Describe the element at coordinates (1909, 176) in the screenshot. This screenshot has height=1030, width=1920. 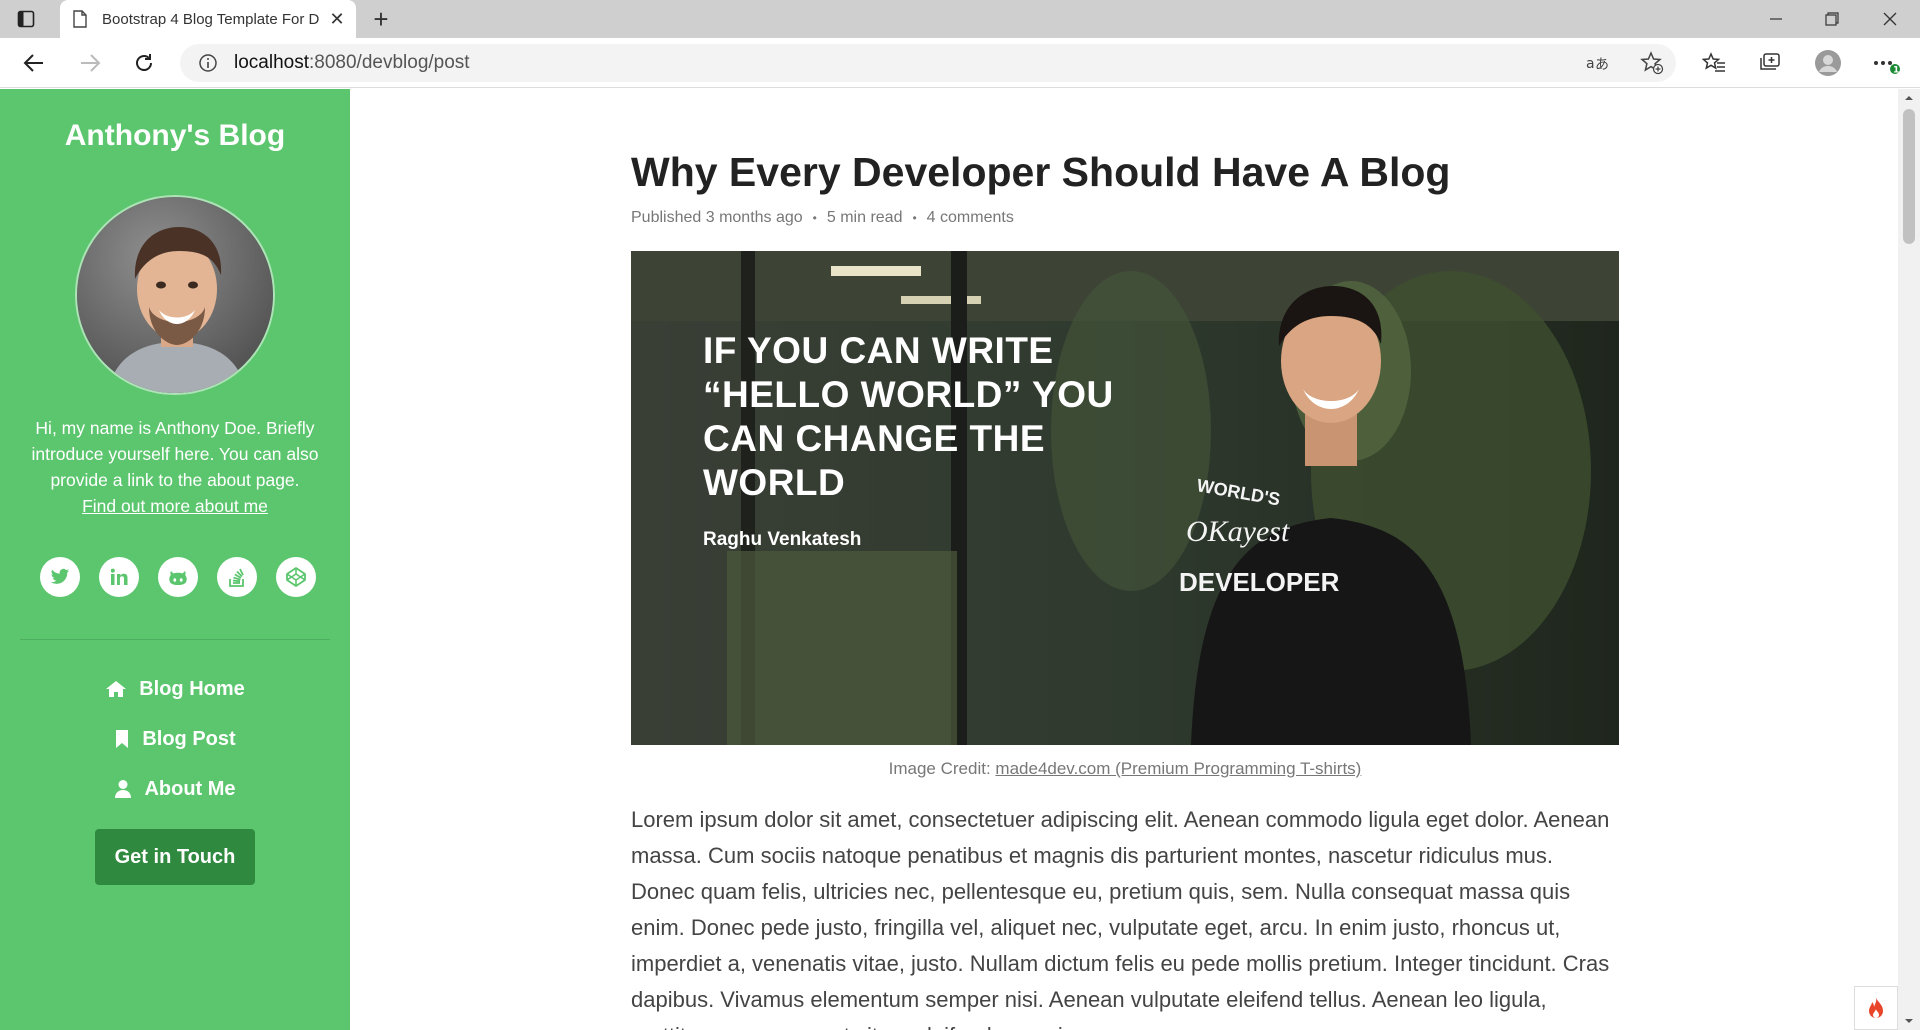
I see `scroll-thumb` at that location.